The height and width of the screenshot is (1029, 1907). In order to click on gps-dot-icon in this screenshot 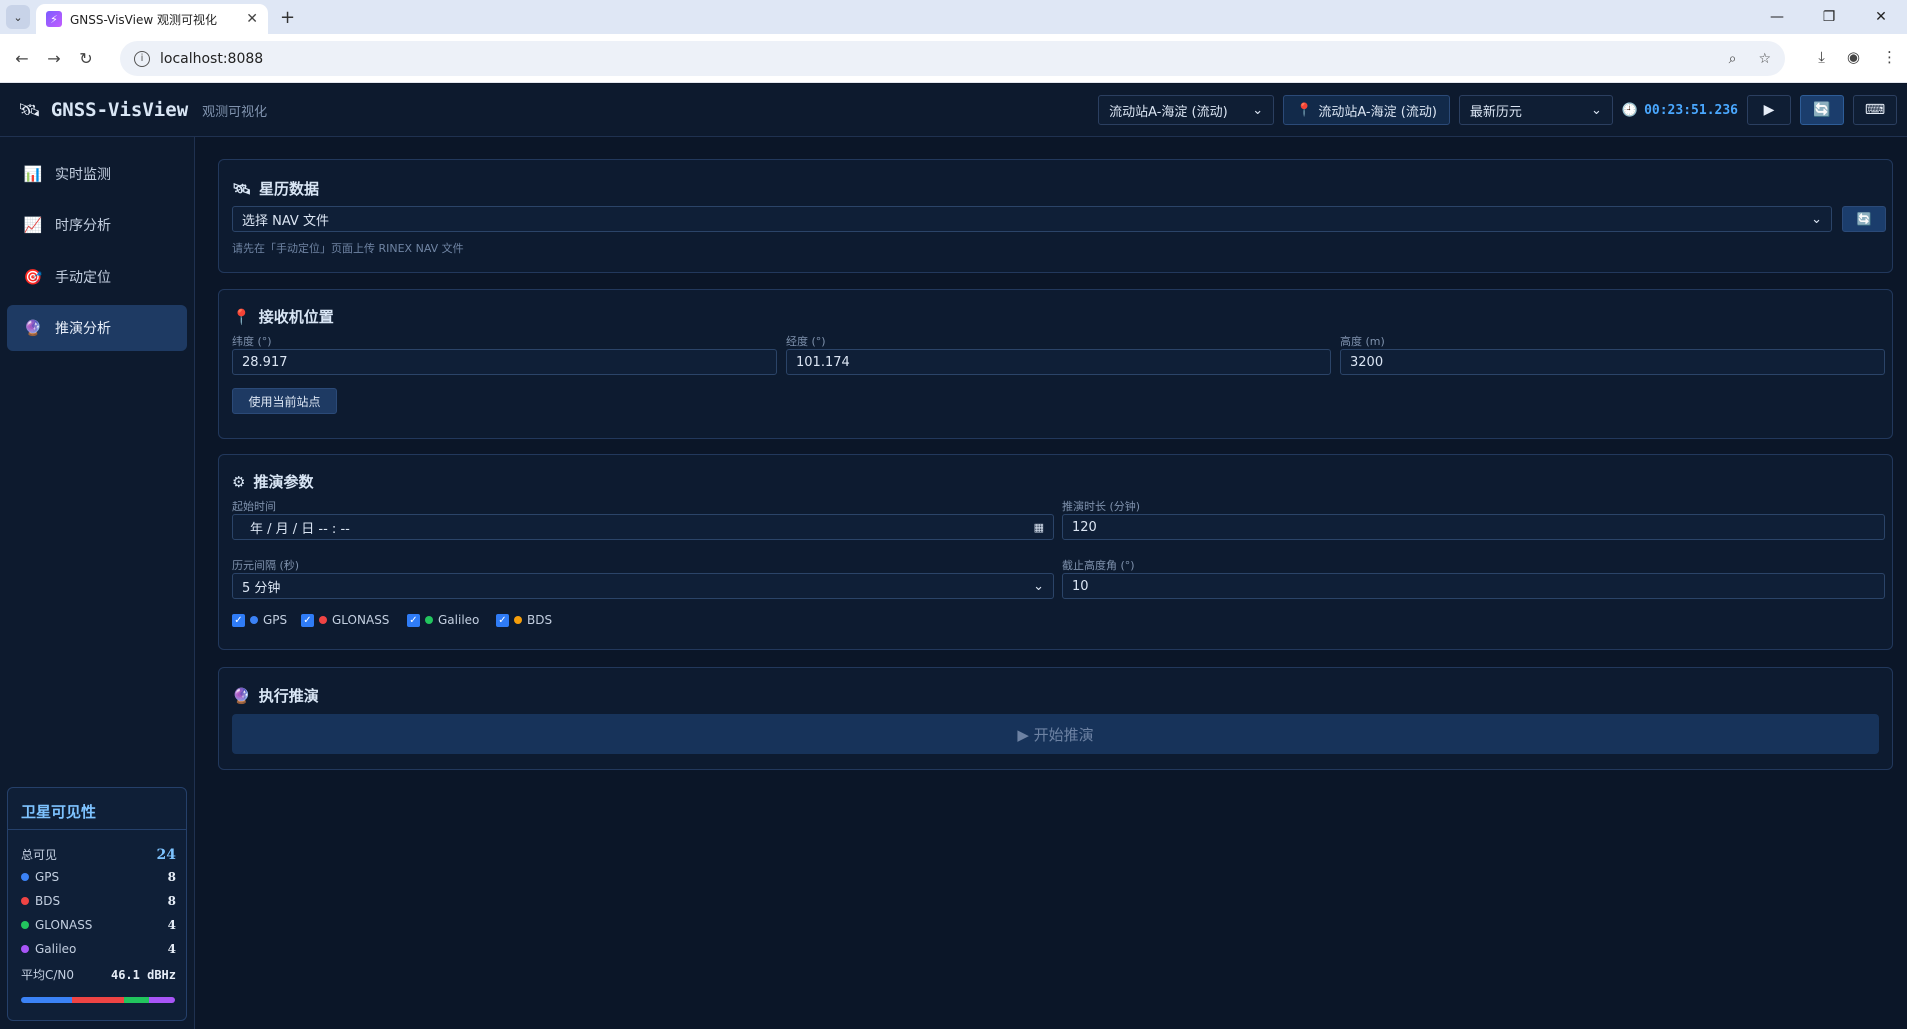, I will do `click(25, 877)`.